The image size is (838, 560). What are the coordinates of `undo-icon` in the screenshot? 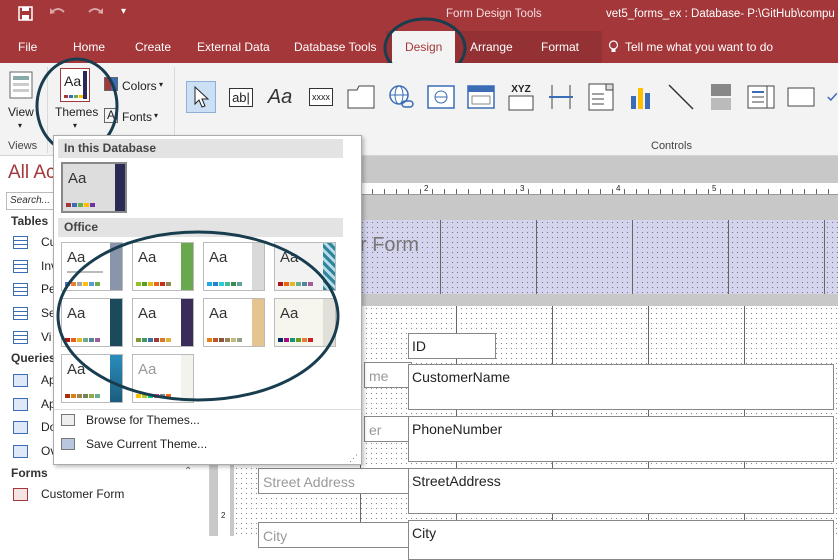 It's located at (58, 14).